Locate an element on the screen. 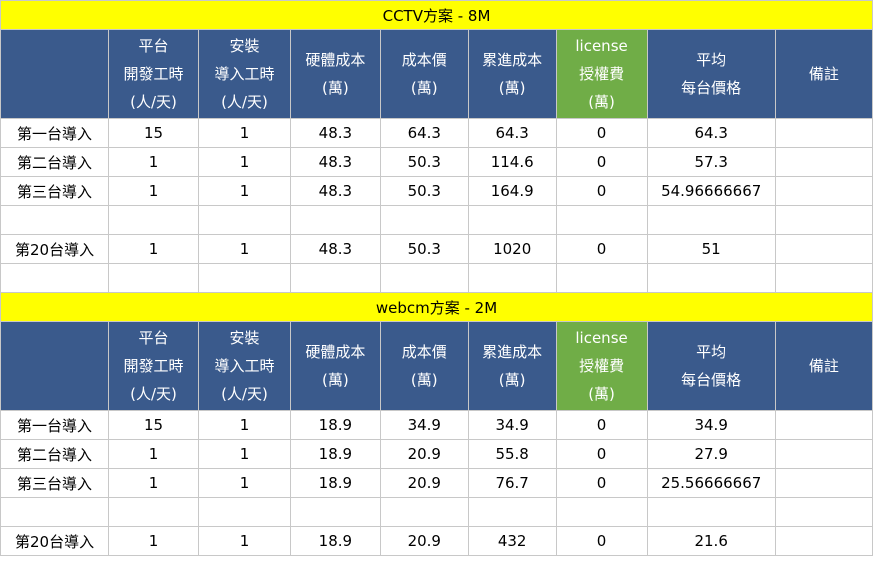  cell-cumulative: 432 is located at coordinates (512, 541).